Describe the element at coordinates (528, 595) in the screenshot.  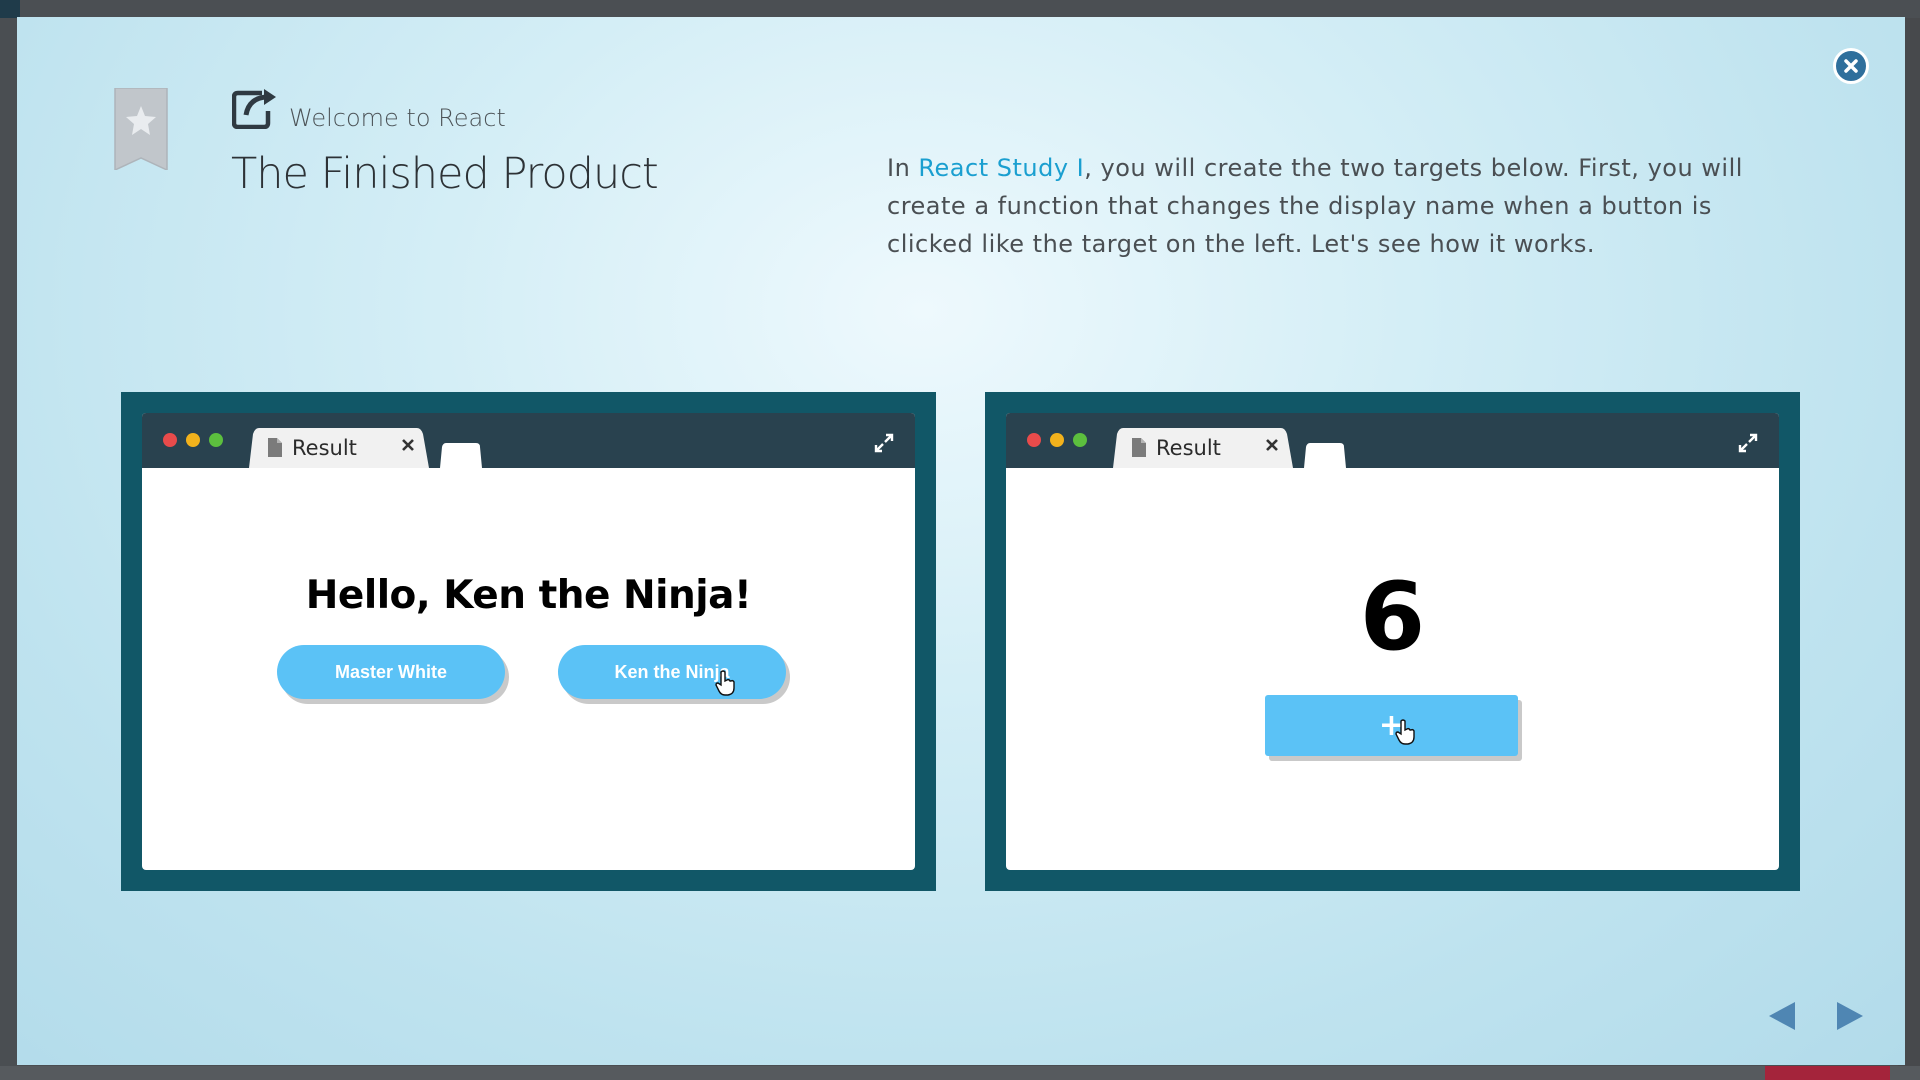
I see `greeting-heading: Hello, Ken the Ninja!` at that location.